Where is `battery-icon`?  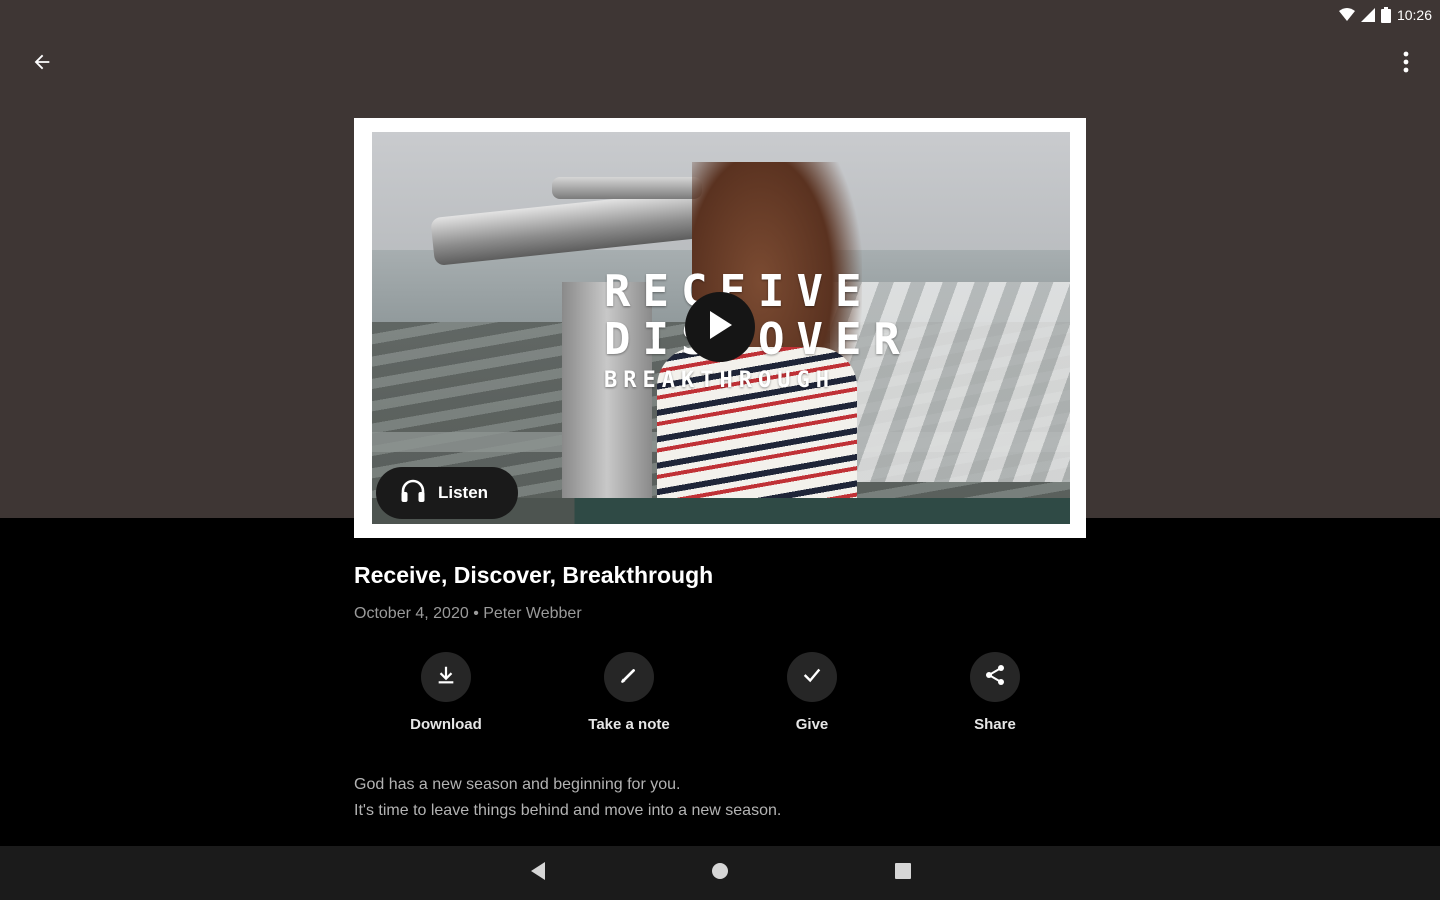
battery-icon is located at coordinates (1385, 15).